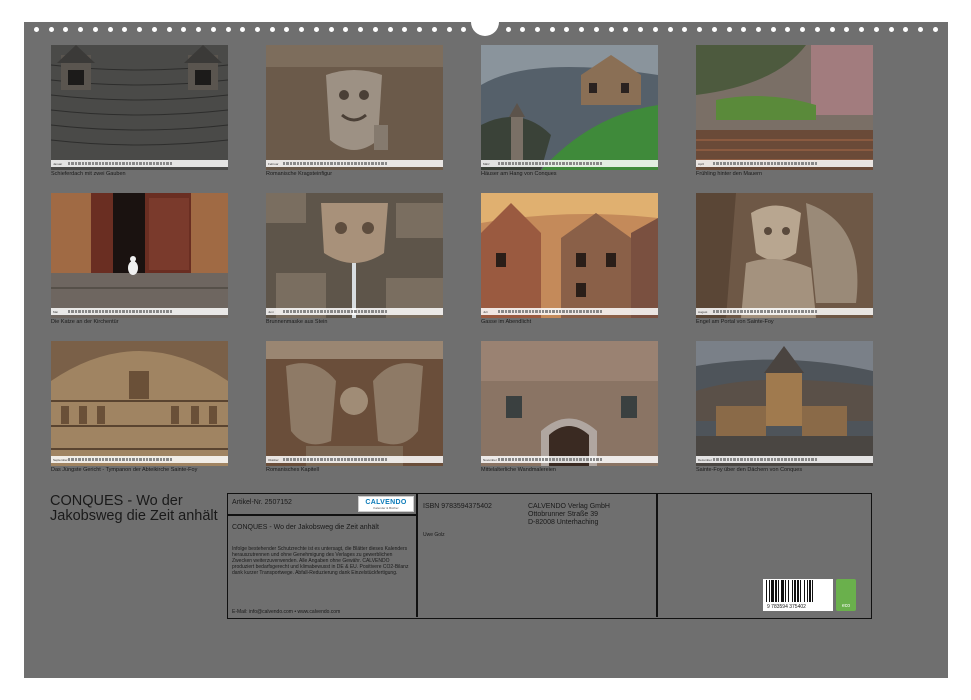  What do you see at coordinates (518, 470) in the screenshot?
I see `photo-caption: Mittelalterliche Wandmalereien` at bounding box center [518, 470].